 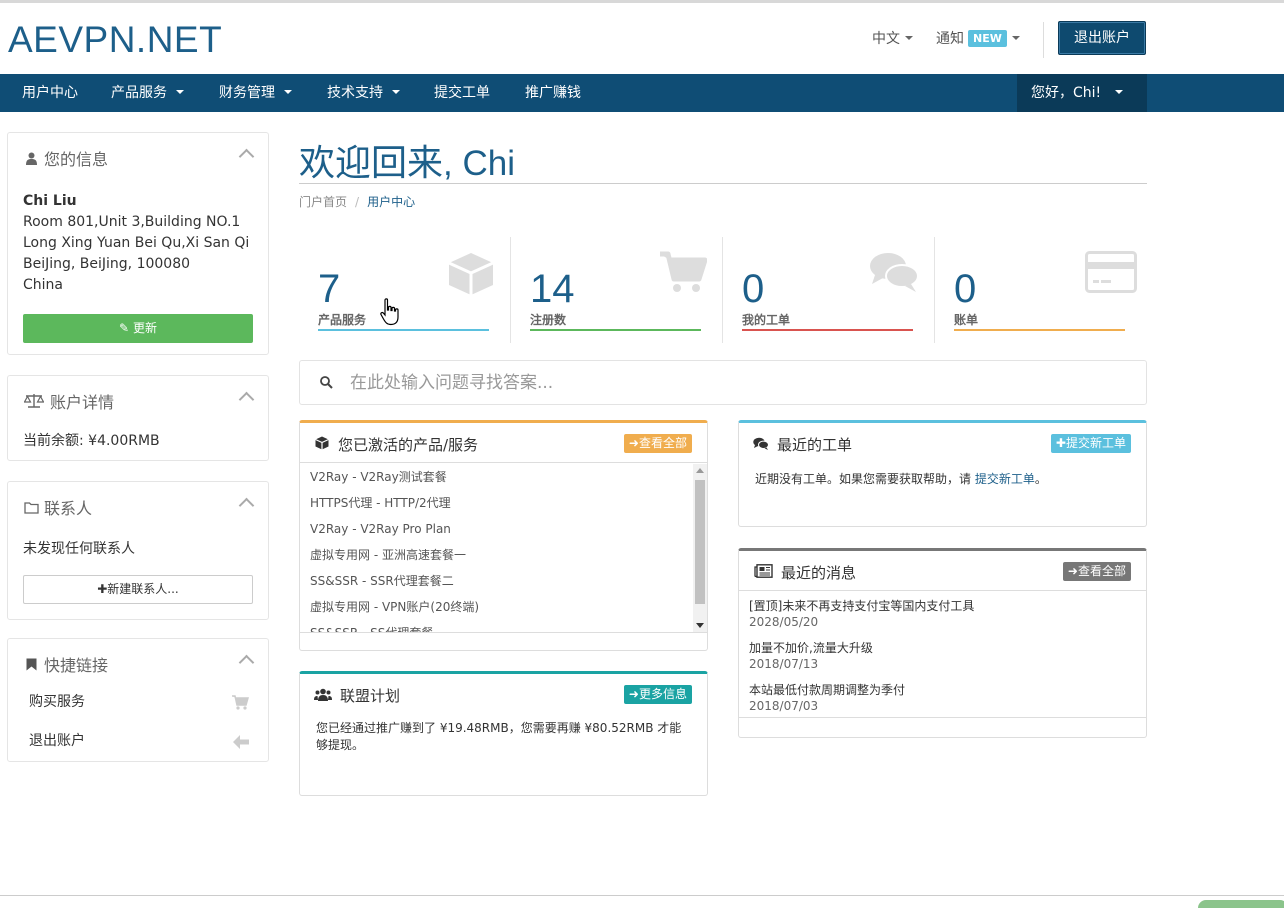 What do you see at coordinates (363, 93) in the screenshot?
I see `nav-support: 技术支持` at bounding box center [363, 93].